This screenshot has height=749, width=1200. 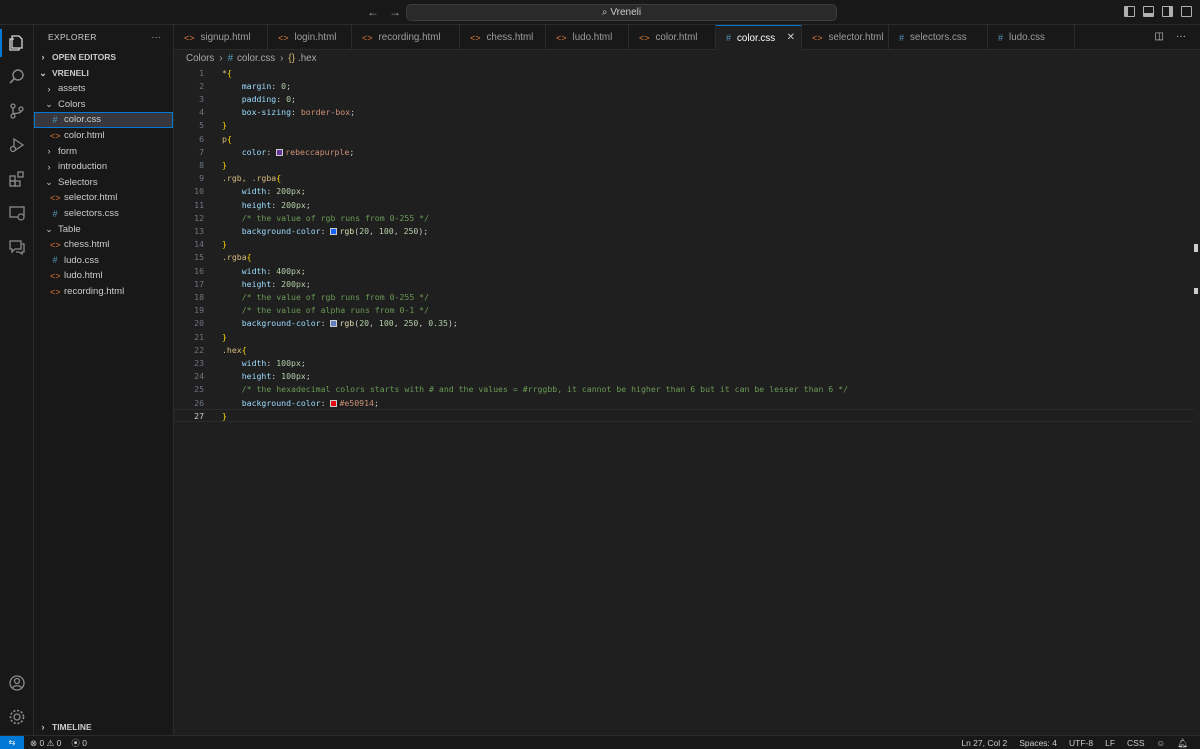 I want to click on toggle-primary-sidebar-icon, so click(x=1129, y=11).